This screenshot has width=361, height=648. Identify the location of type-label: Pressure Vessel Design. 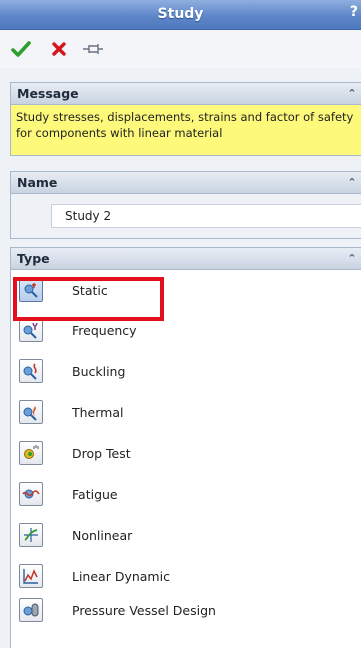
(144, 610).